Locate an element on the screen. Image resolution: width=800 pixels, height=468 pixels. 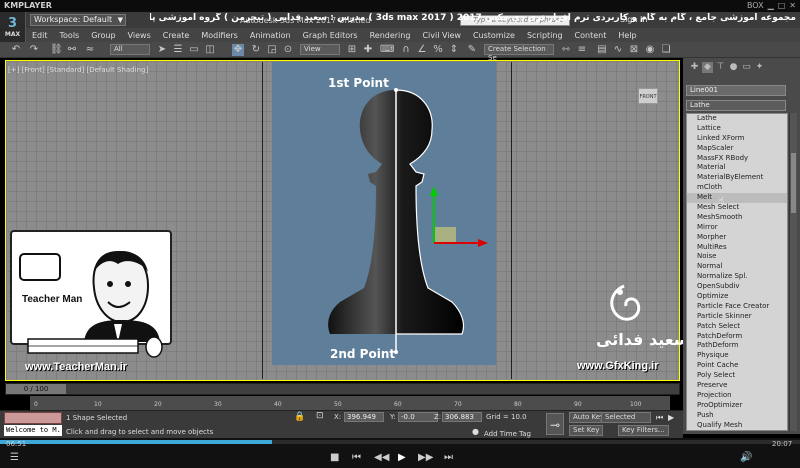
list-item: Optimize is located at coordinates (737, 297).